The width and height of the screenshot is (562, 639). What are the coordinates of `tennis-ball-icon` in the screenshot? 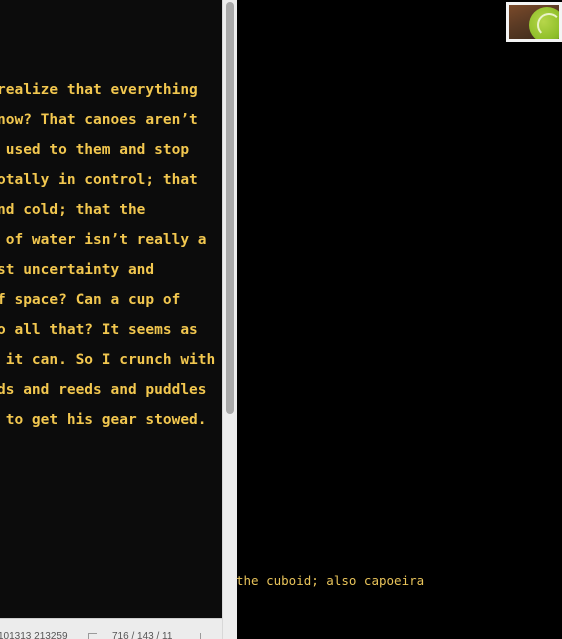 It's located at (534, 22).